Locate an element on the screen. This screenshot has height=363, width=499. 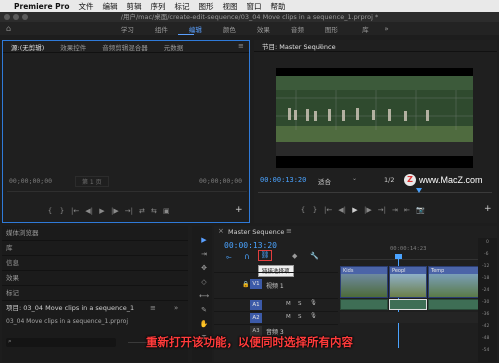
track-a1-voiceover-icon: 🎙 is located at coordinates (313, 303).